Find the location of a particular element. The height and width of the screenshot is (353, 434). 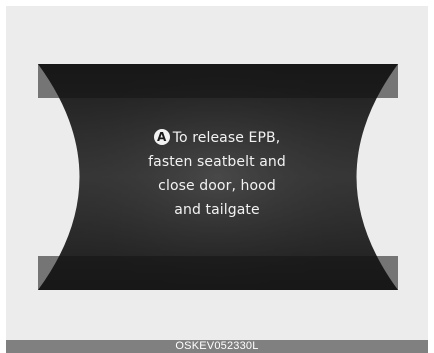

bottom-band is located at coordinates (218, 273).